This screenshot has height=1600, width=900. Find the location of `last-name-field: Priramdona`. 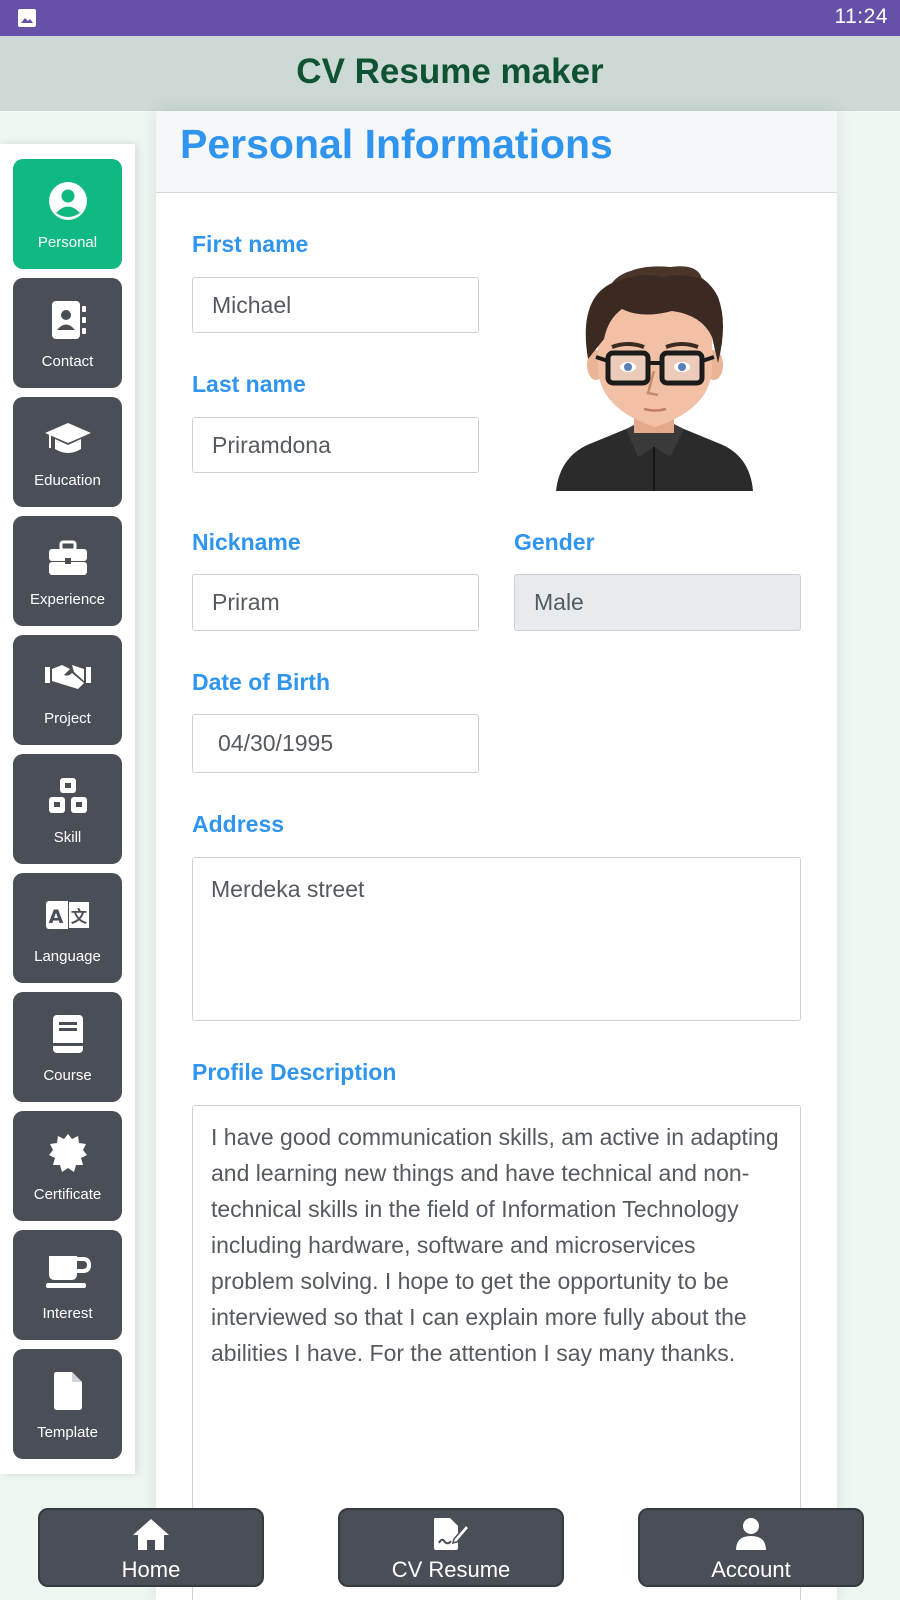

last-name-field: Priramdona is located at coordinates (335, 445).